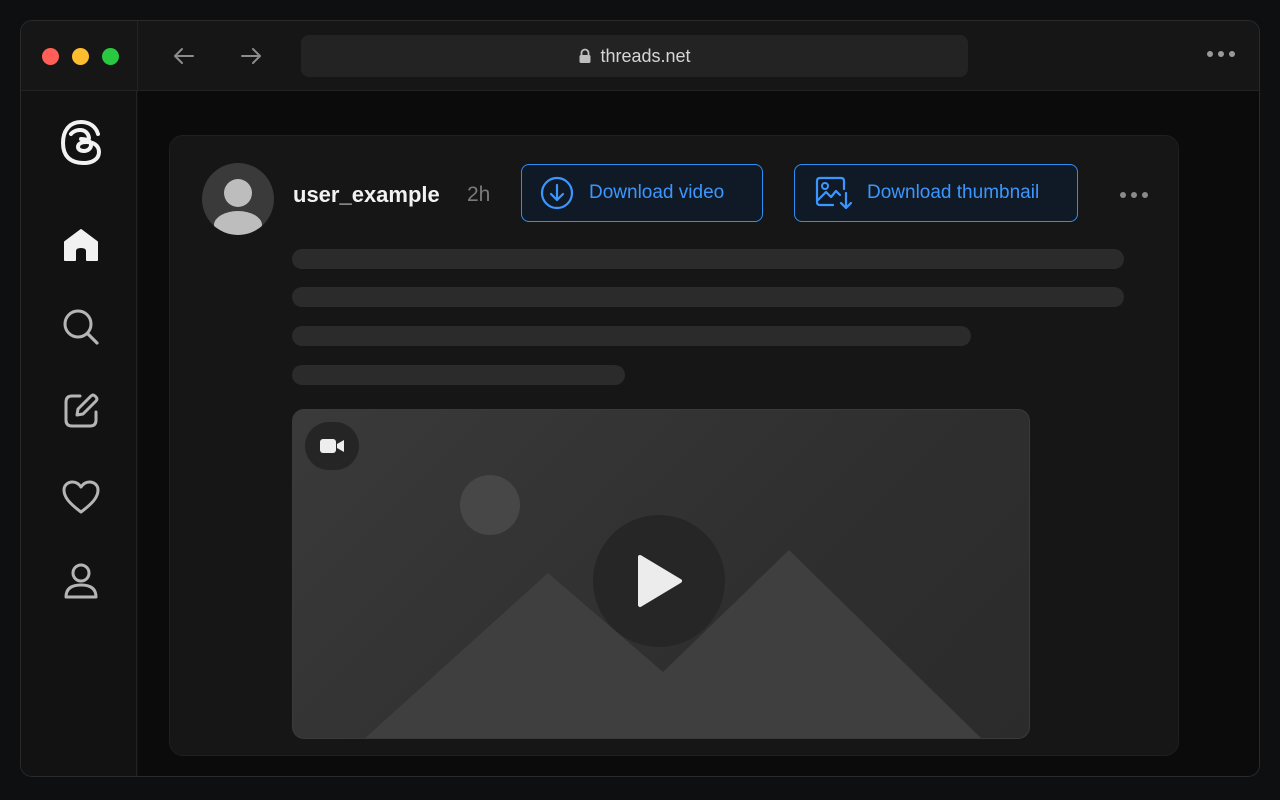 This screenshot has height=800, width=1280. I want to click on heart-icon, so click(81, 497).